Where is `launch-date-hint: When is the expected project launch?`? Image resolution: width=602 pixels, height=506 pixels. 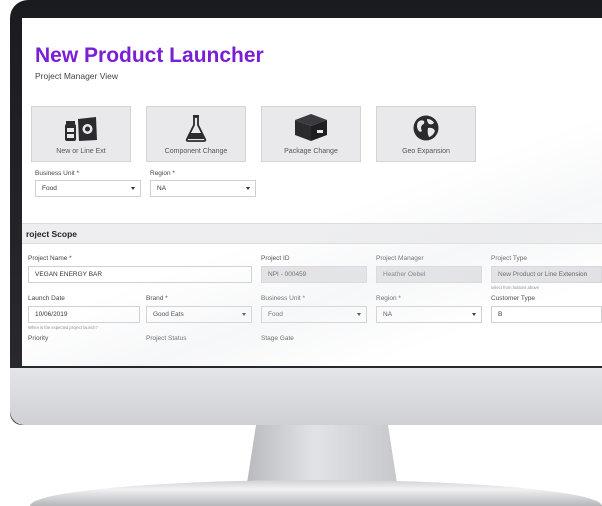
launch-date-hint: When is the expected project launch? is located at coordinates (63, 327).